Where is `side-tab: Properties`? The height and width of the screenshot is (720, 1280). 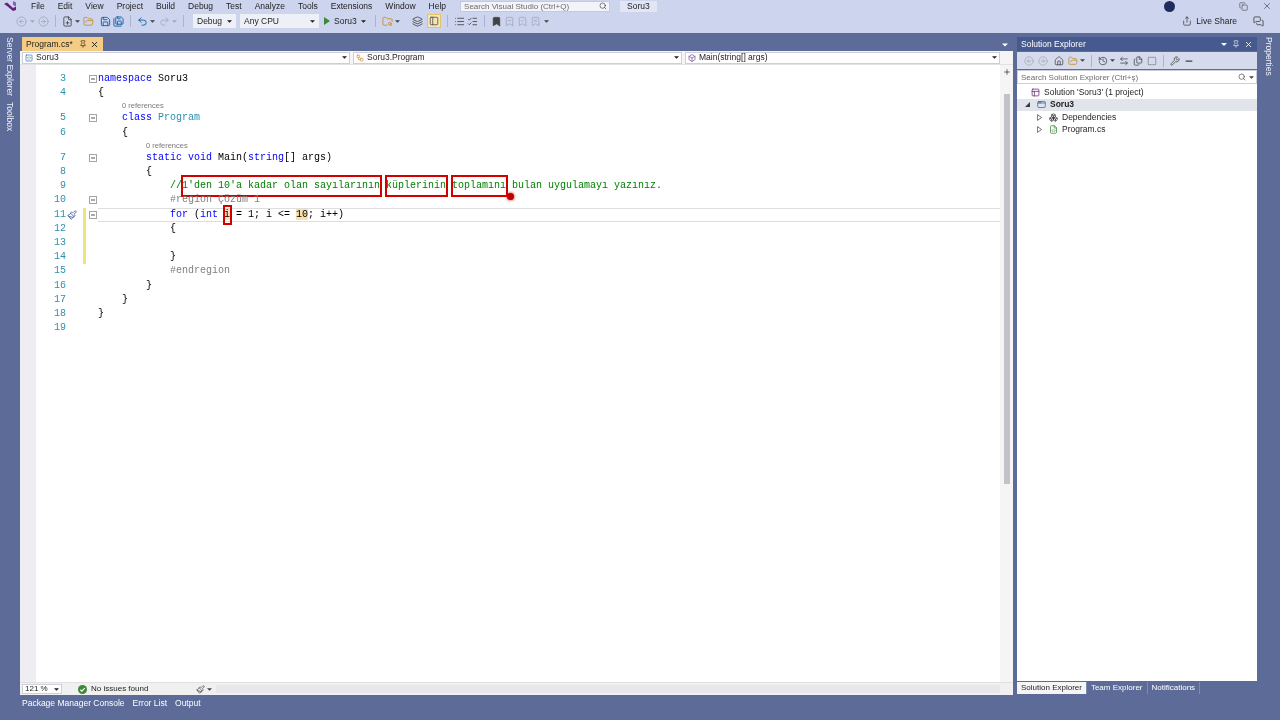 side-tab: Properties is located at coordinates (1268, 56).